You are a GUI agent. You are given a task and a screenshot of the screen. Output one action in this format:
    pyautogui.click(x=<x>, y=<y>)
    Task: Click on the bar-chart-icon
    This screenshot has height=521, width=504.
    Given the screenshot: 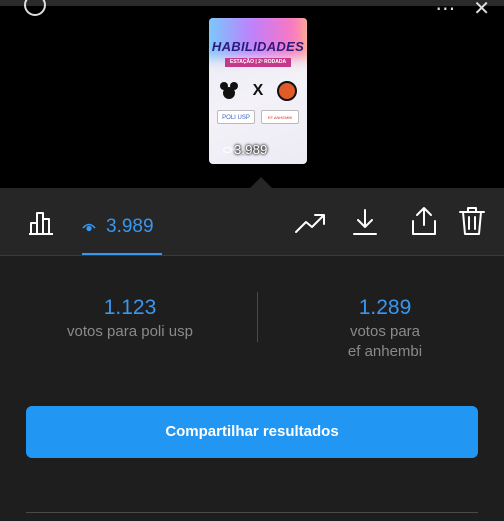 What is the action you would take?
    pyautogui.click(x=41, y=223)
    